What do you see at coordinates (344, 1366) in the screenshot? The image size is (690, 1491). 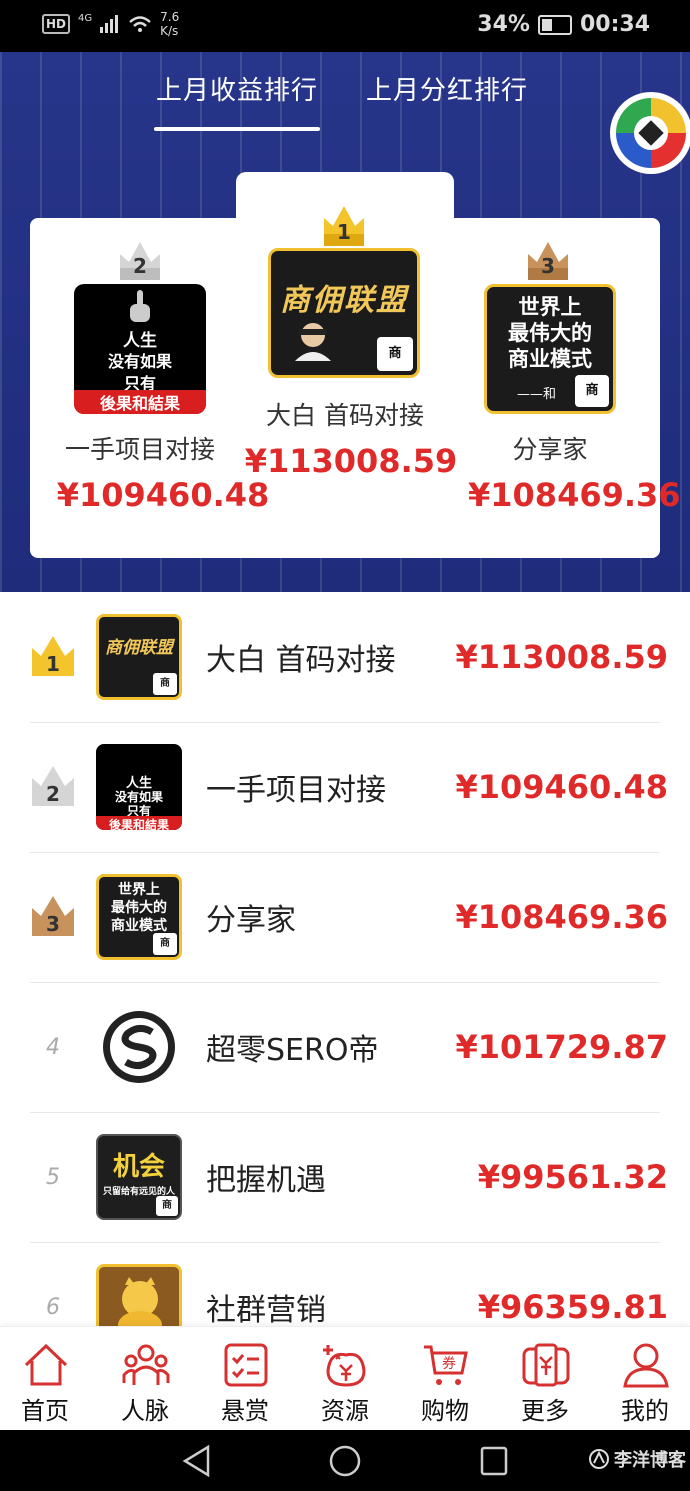 I see `resource-icon` at bounding box center [344, 1366].